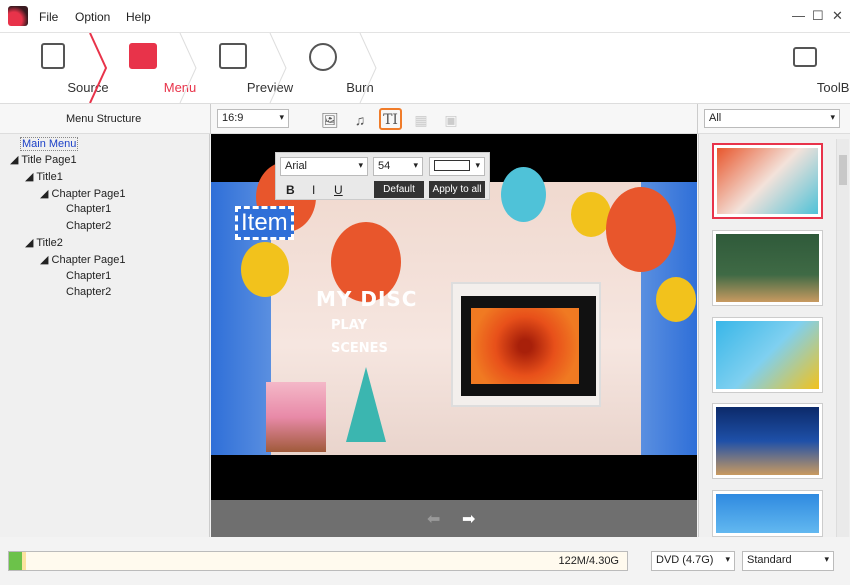 This screenshot has height=585, width=850. Describe the element at coordinates (360, 120) in the screenshot. I see `music-icon: ♫` at that location.